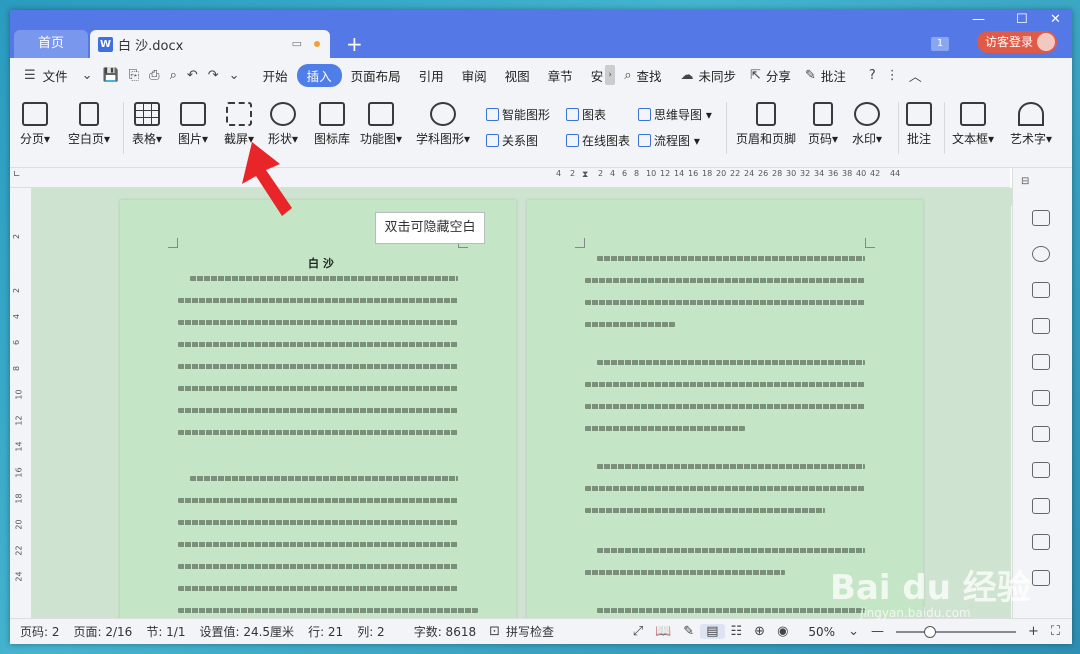 This screenshot has height=654, width=1080. Describe the element at coordinates (755, 75) in the screenshot. I see `share-icon: ⇱` at that location.